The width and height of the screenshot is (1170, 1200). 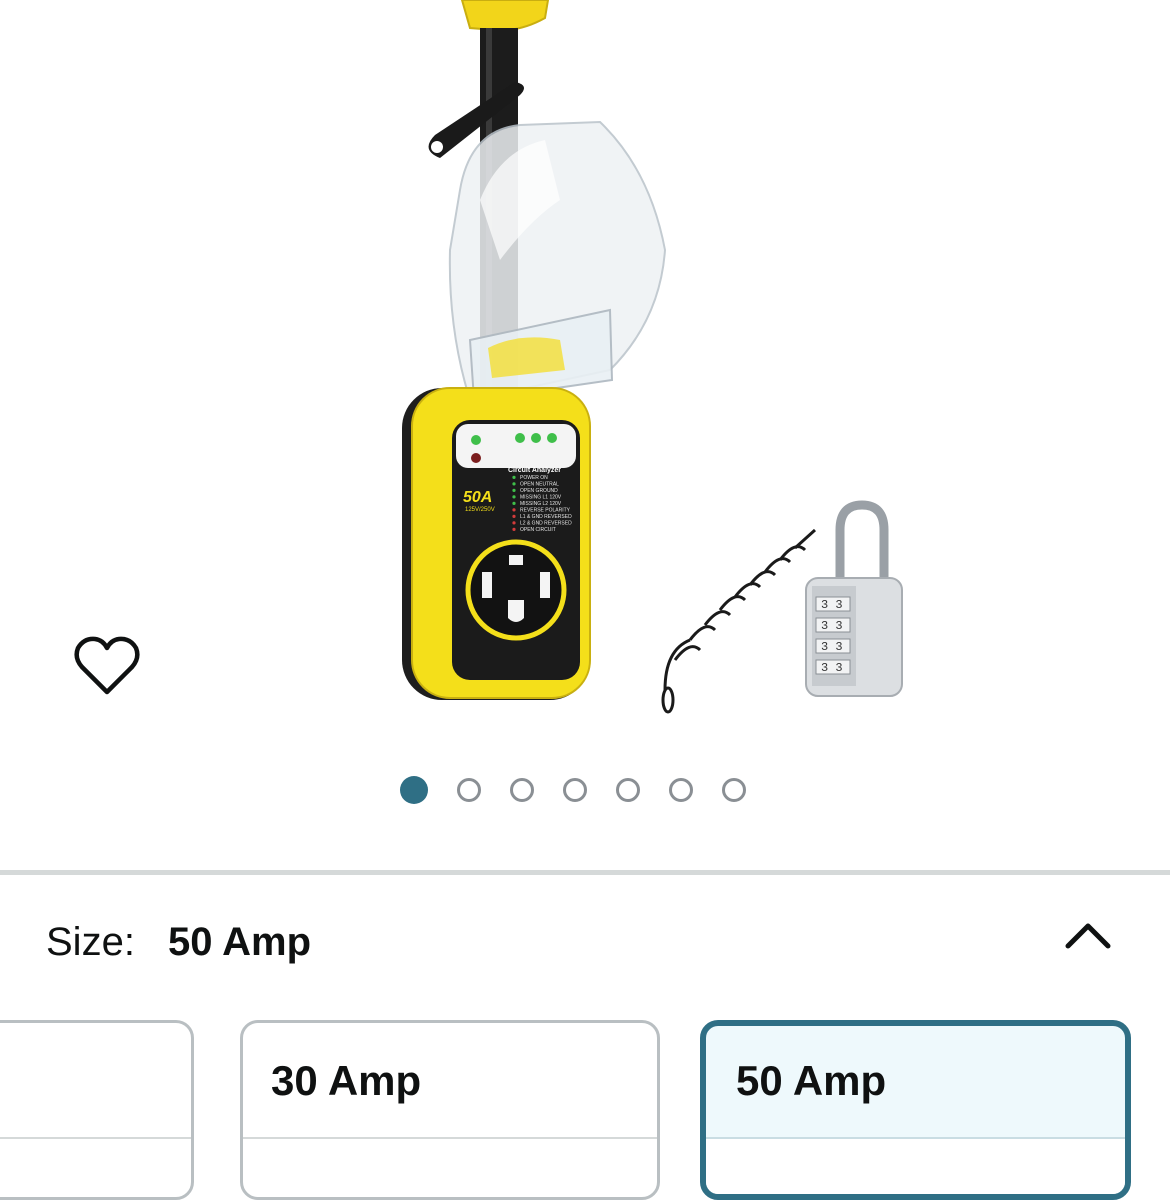 I want to click on lcd-voltage-label: 125V/250V, so click(x=480, y=510).